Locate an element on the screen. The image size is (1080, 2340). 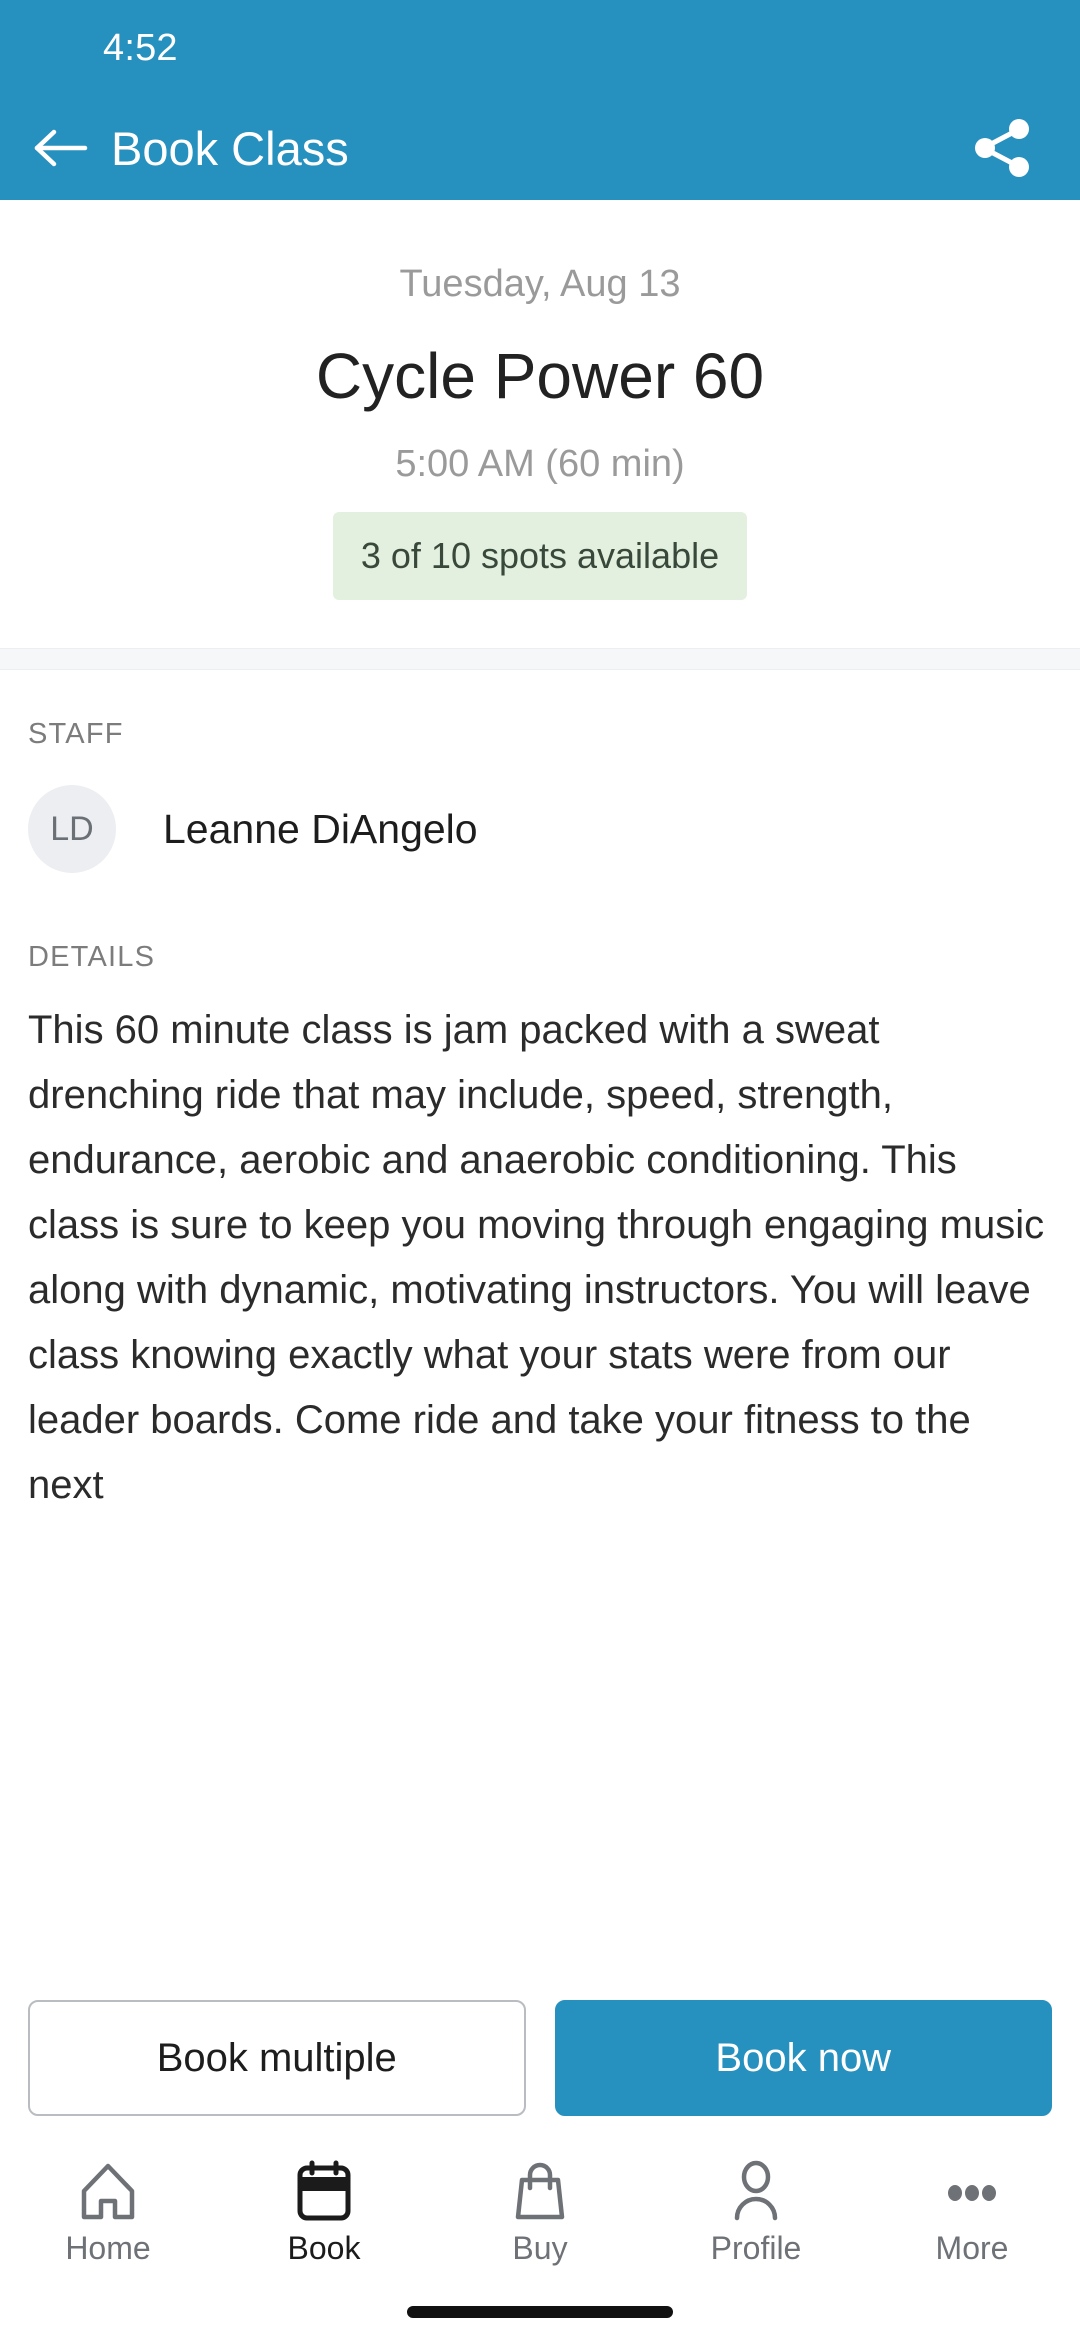
status-bar: 4:52 is located at coordinates (540, 48).